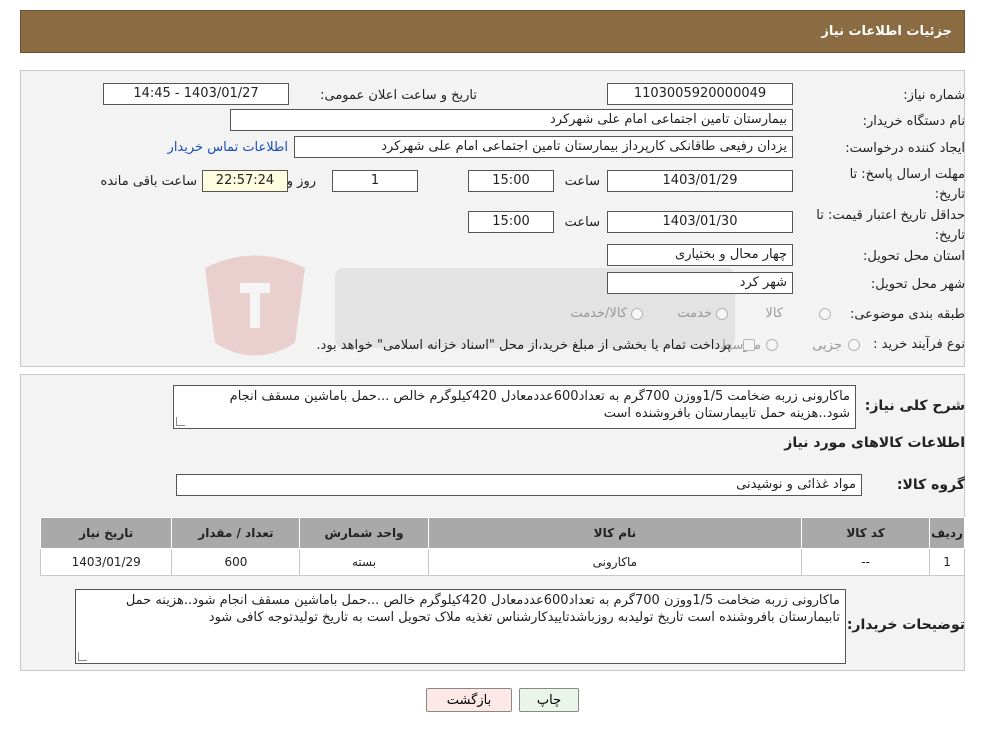 This screenshot has width=985, height=733. I want to click on cell-unit: بسته, so click(364, 562).